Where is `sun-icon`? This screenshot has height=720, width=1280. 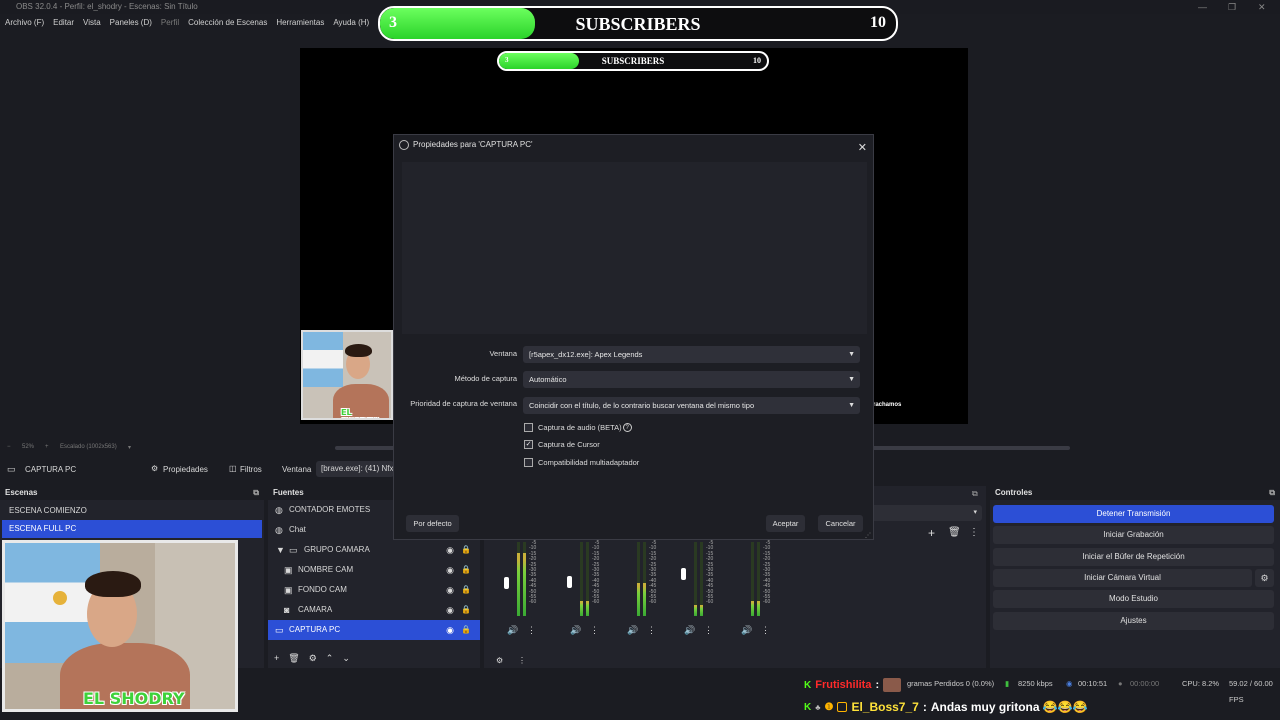 sun-icon is located at coordinates (60, 598).